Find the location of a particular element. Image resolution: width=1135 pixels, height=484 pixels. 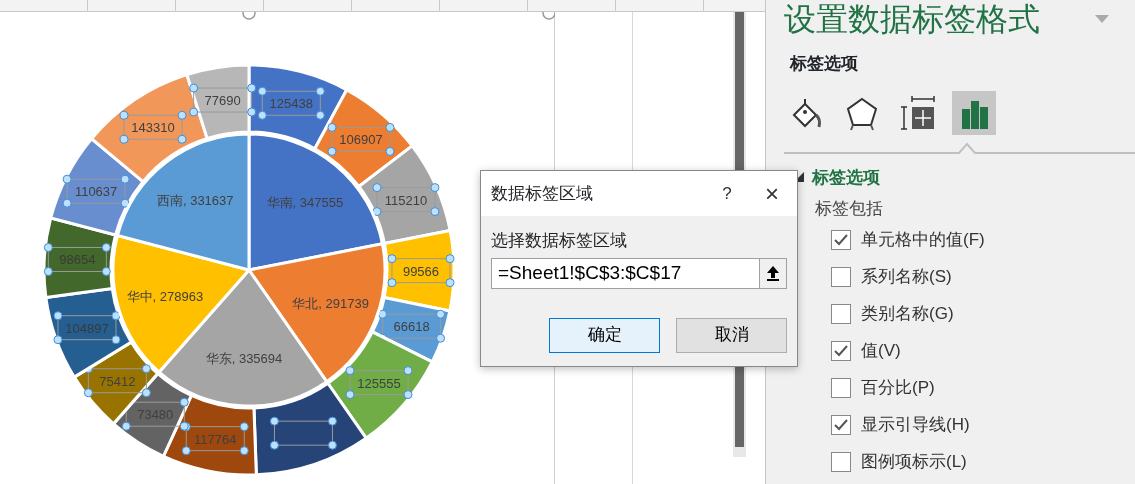

data-label: 125555 is located at coordinates (379, 383).